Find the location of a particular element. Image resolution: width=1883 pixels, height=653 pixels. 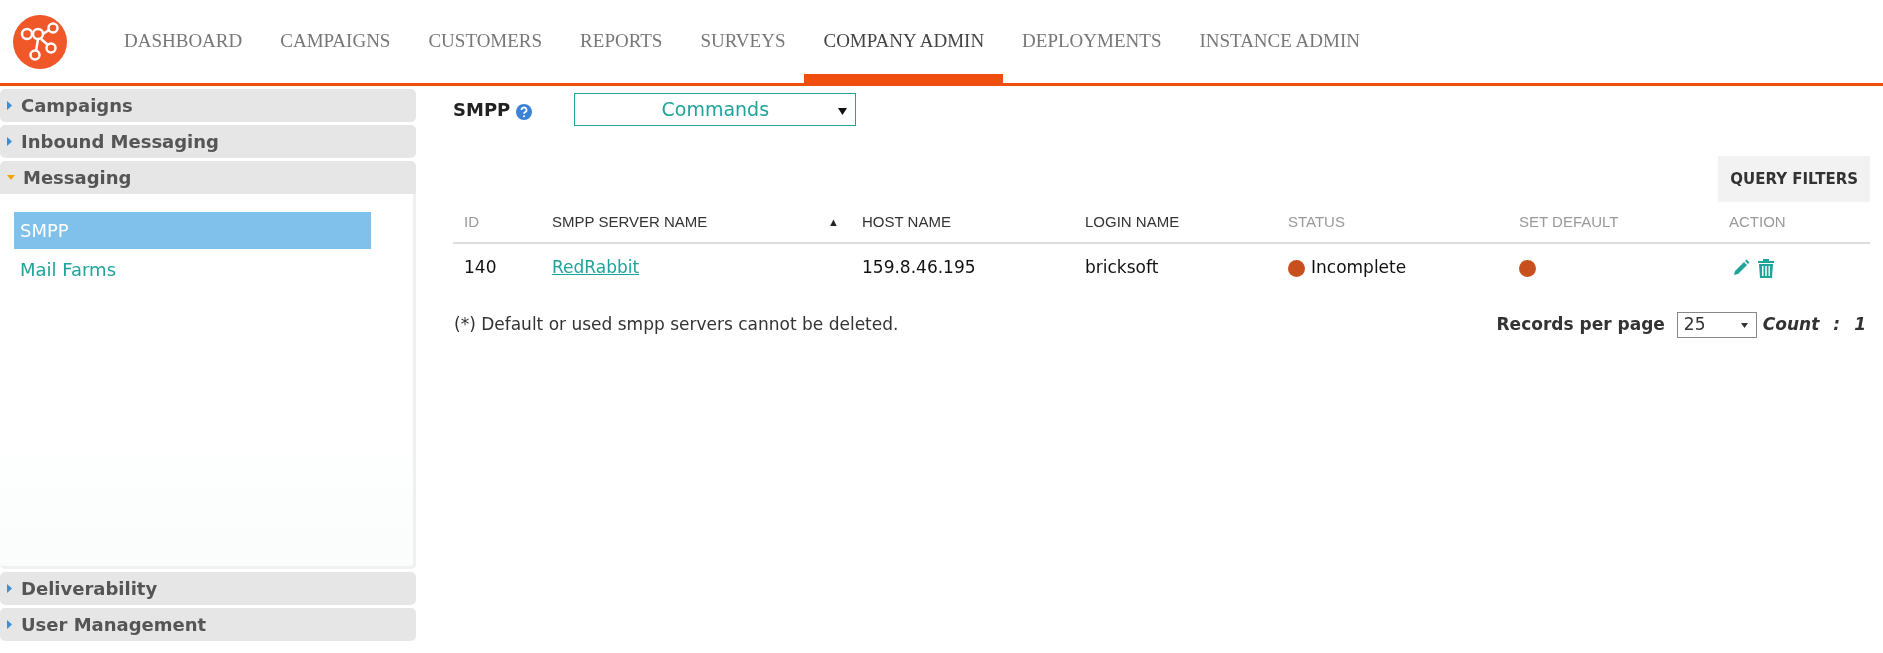

server-name-link: RedRabbit is located at coordinates (596, 267).